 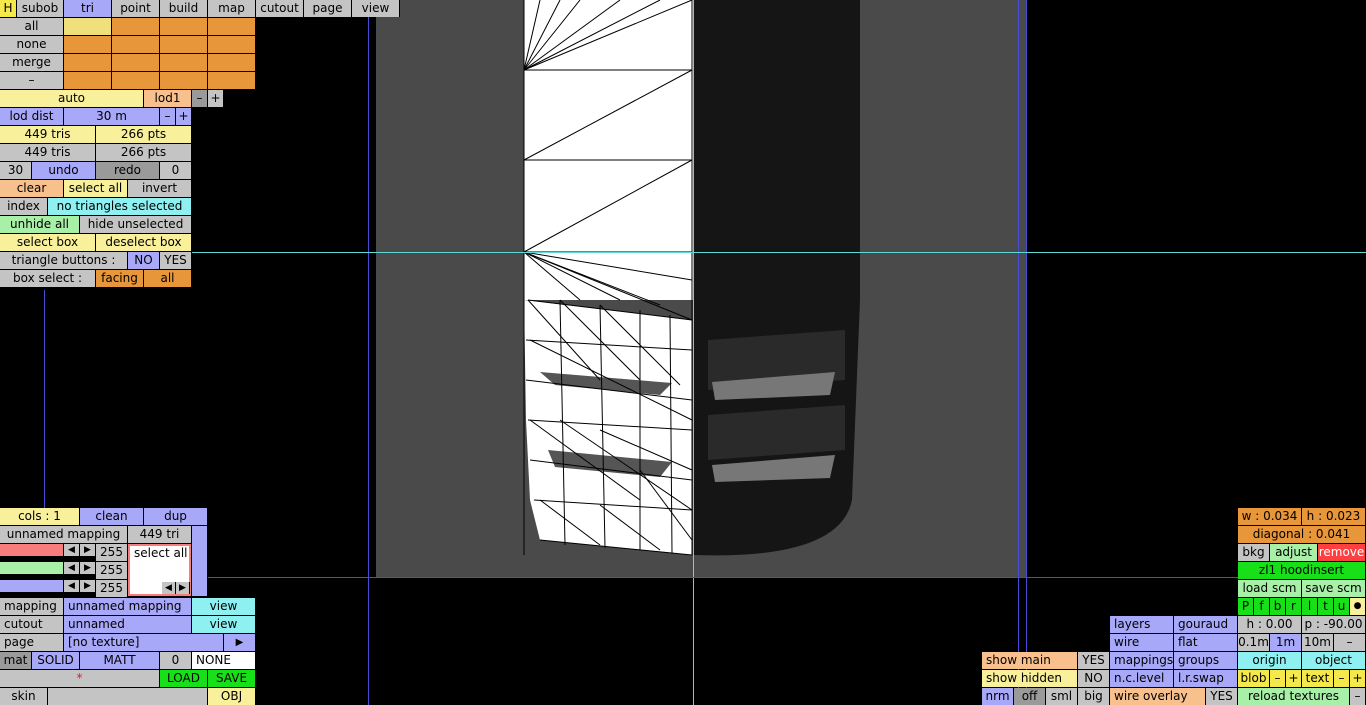 What do you see at coordinates (1342, 678) in the screenshot?
I see `text-minus: –` at bounding box center [1342, 678].